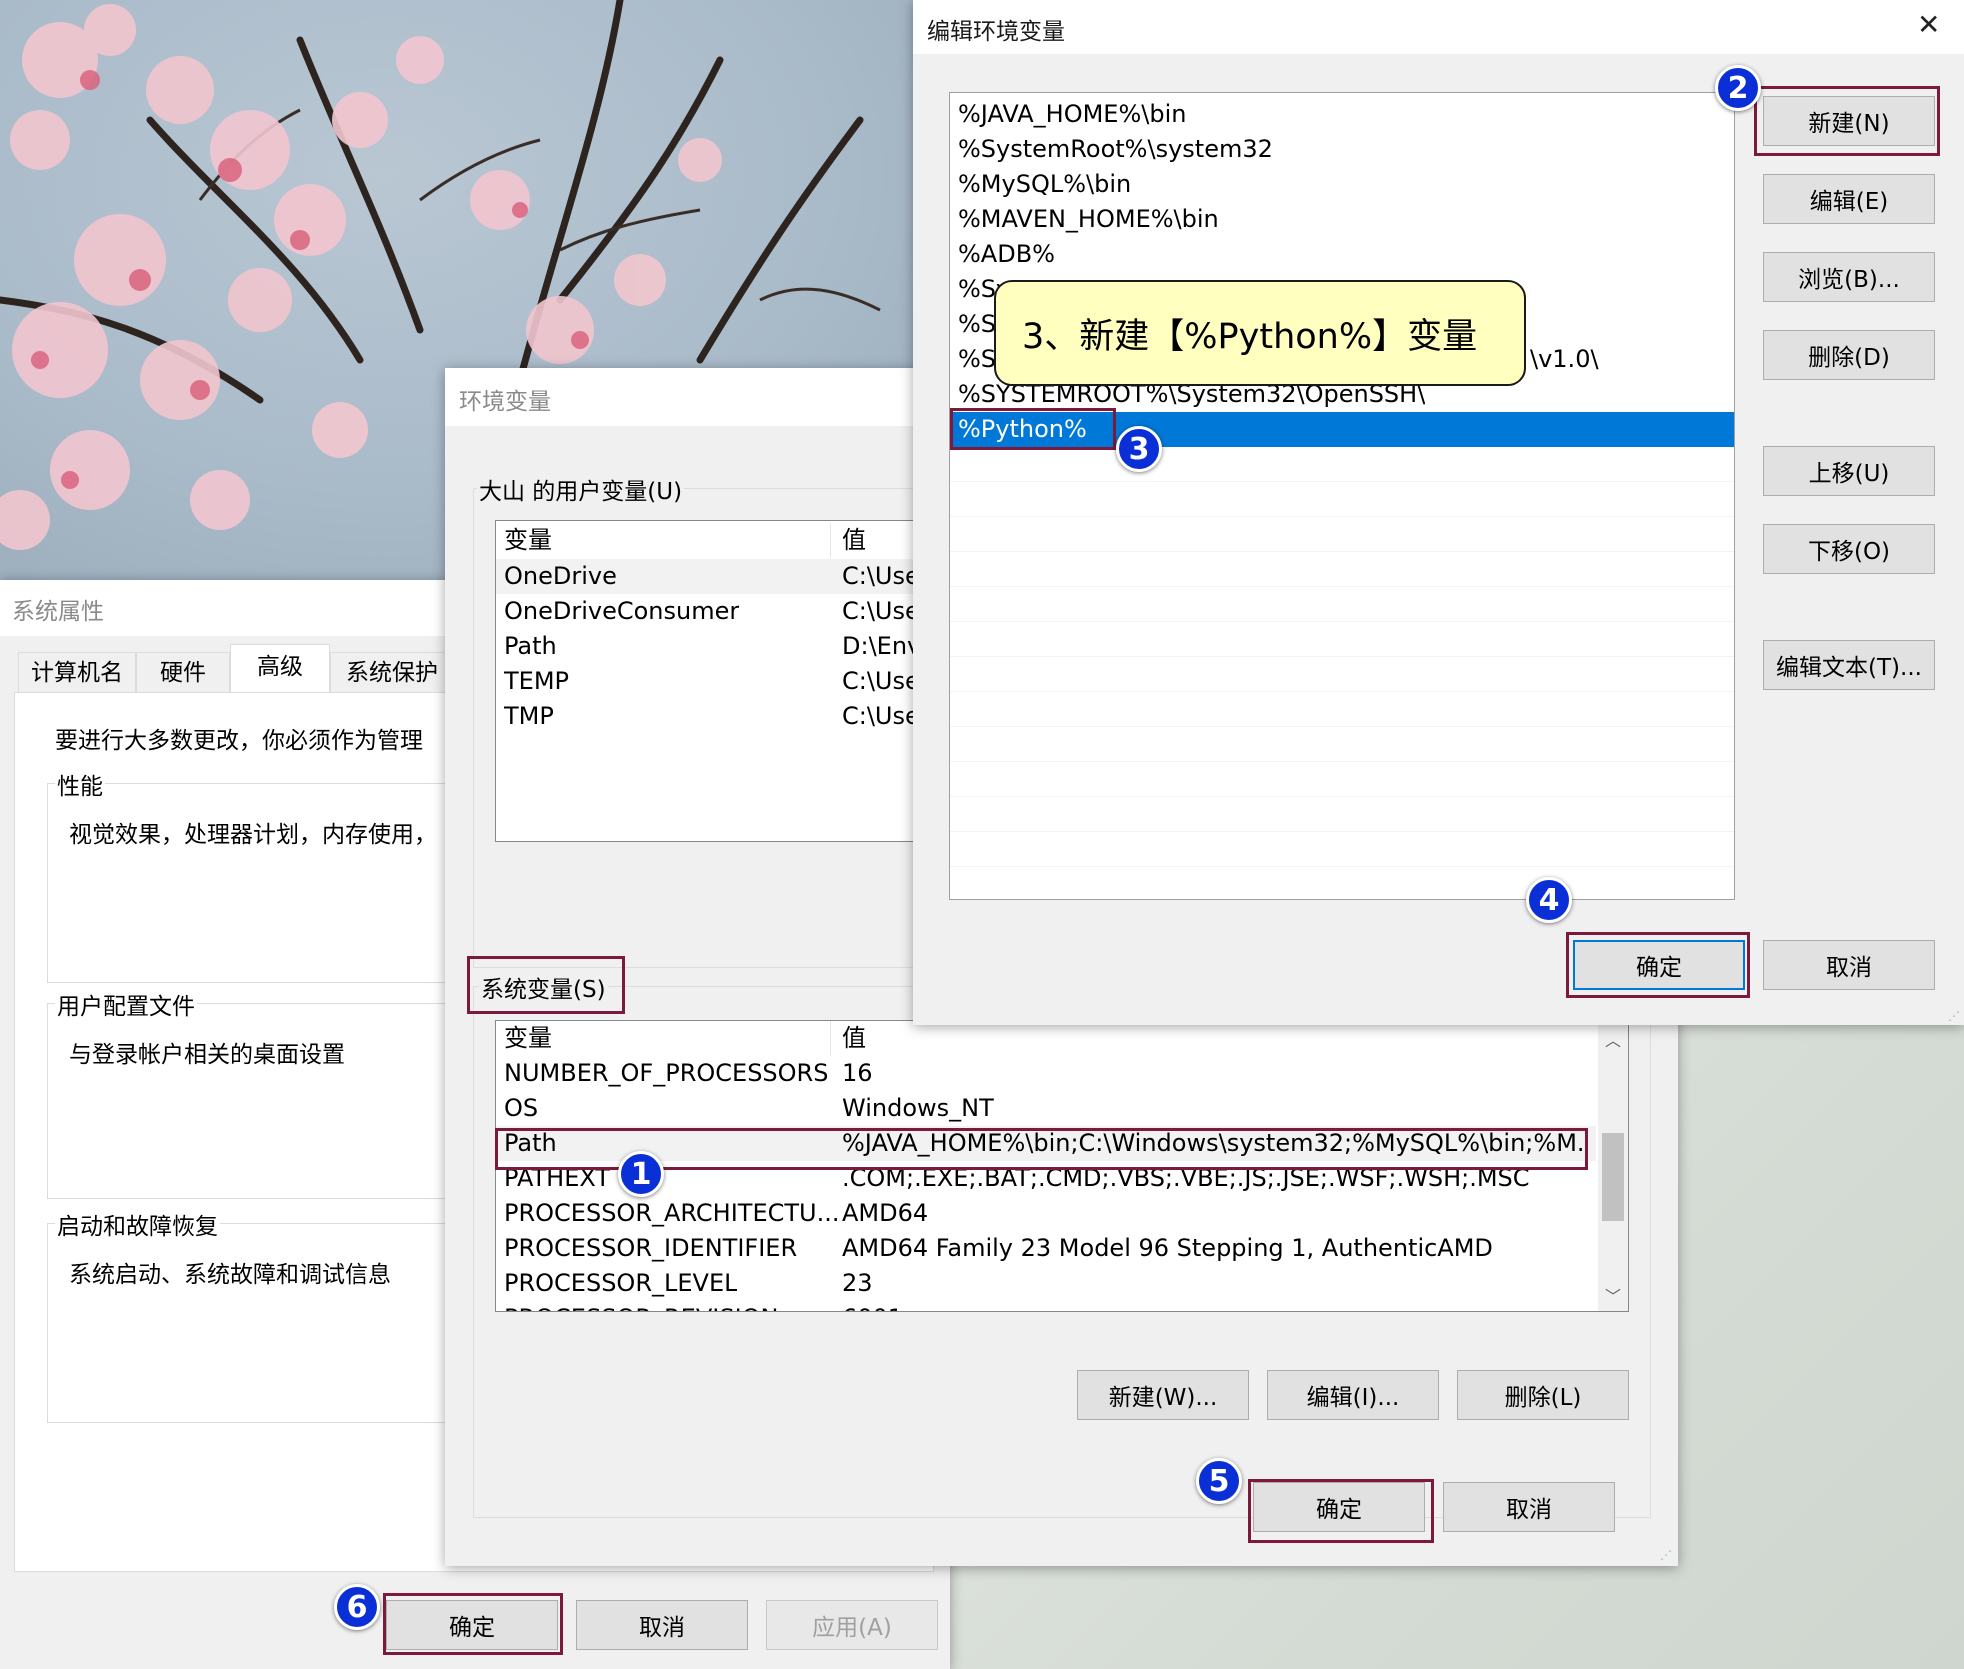 The image size is (1964, 1669). What do you see at coordinates (207, 1055) in the screenshot?
I see `user-profile-desc: 与登录帐户相关的桌面设置` at bounding box center [207, 1055].